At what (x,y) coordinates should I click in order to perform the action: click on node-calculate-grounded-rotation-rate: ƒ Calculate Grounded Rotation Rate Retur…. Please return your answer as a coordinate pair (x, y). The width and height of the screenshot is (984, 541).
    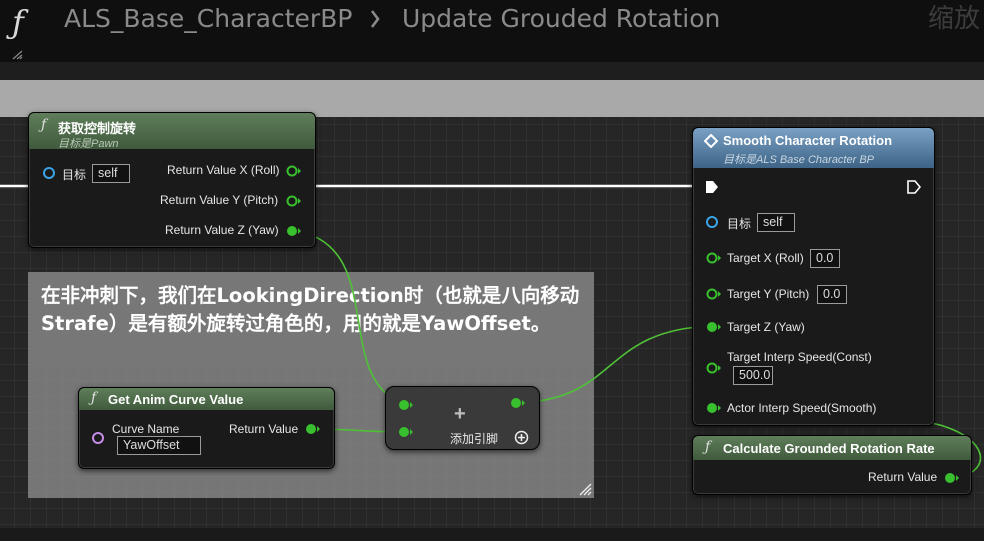
    Looking at the image, I should click on (832, 465).